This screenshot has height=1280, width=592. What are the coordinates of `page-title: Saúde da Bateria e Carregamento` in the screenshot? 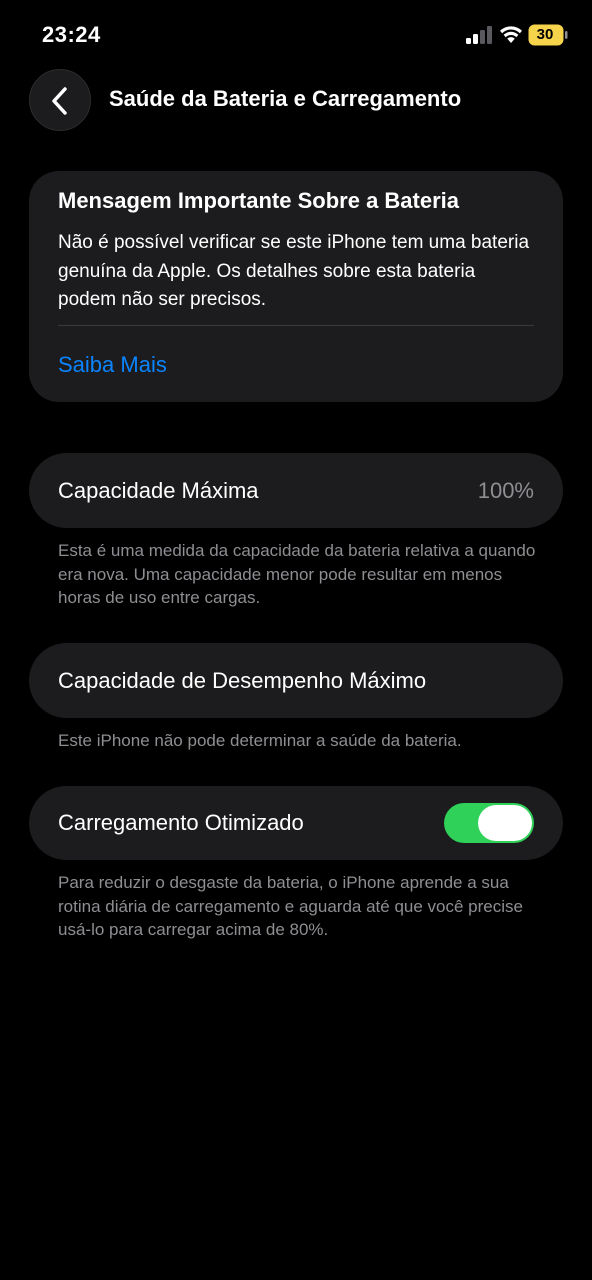 It's located at (285, 98).